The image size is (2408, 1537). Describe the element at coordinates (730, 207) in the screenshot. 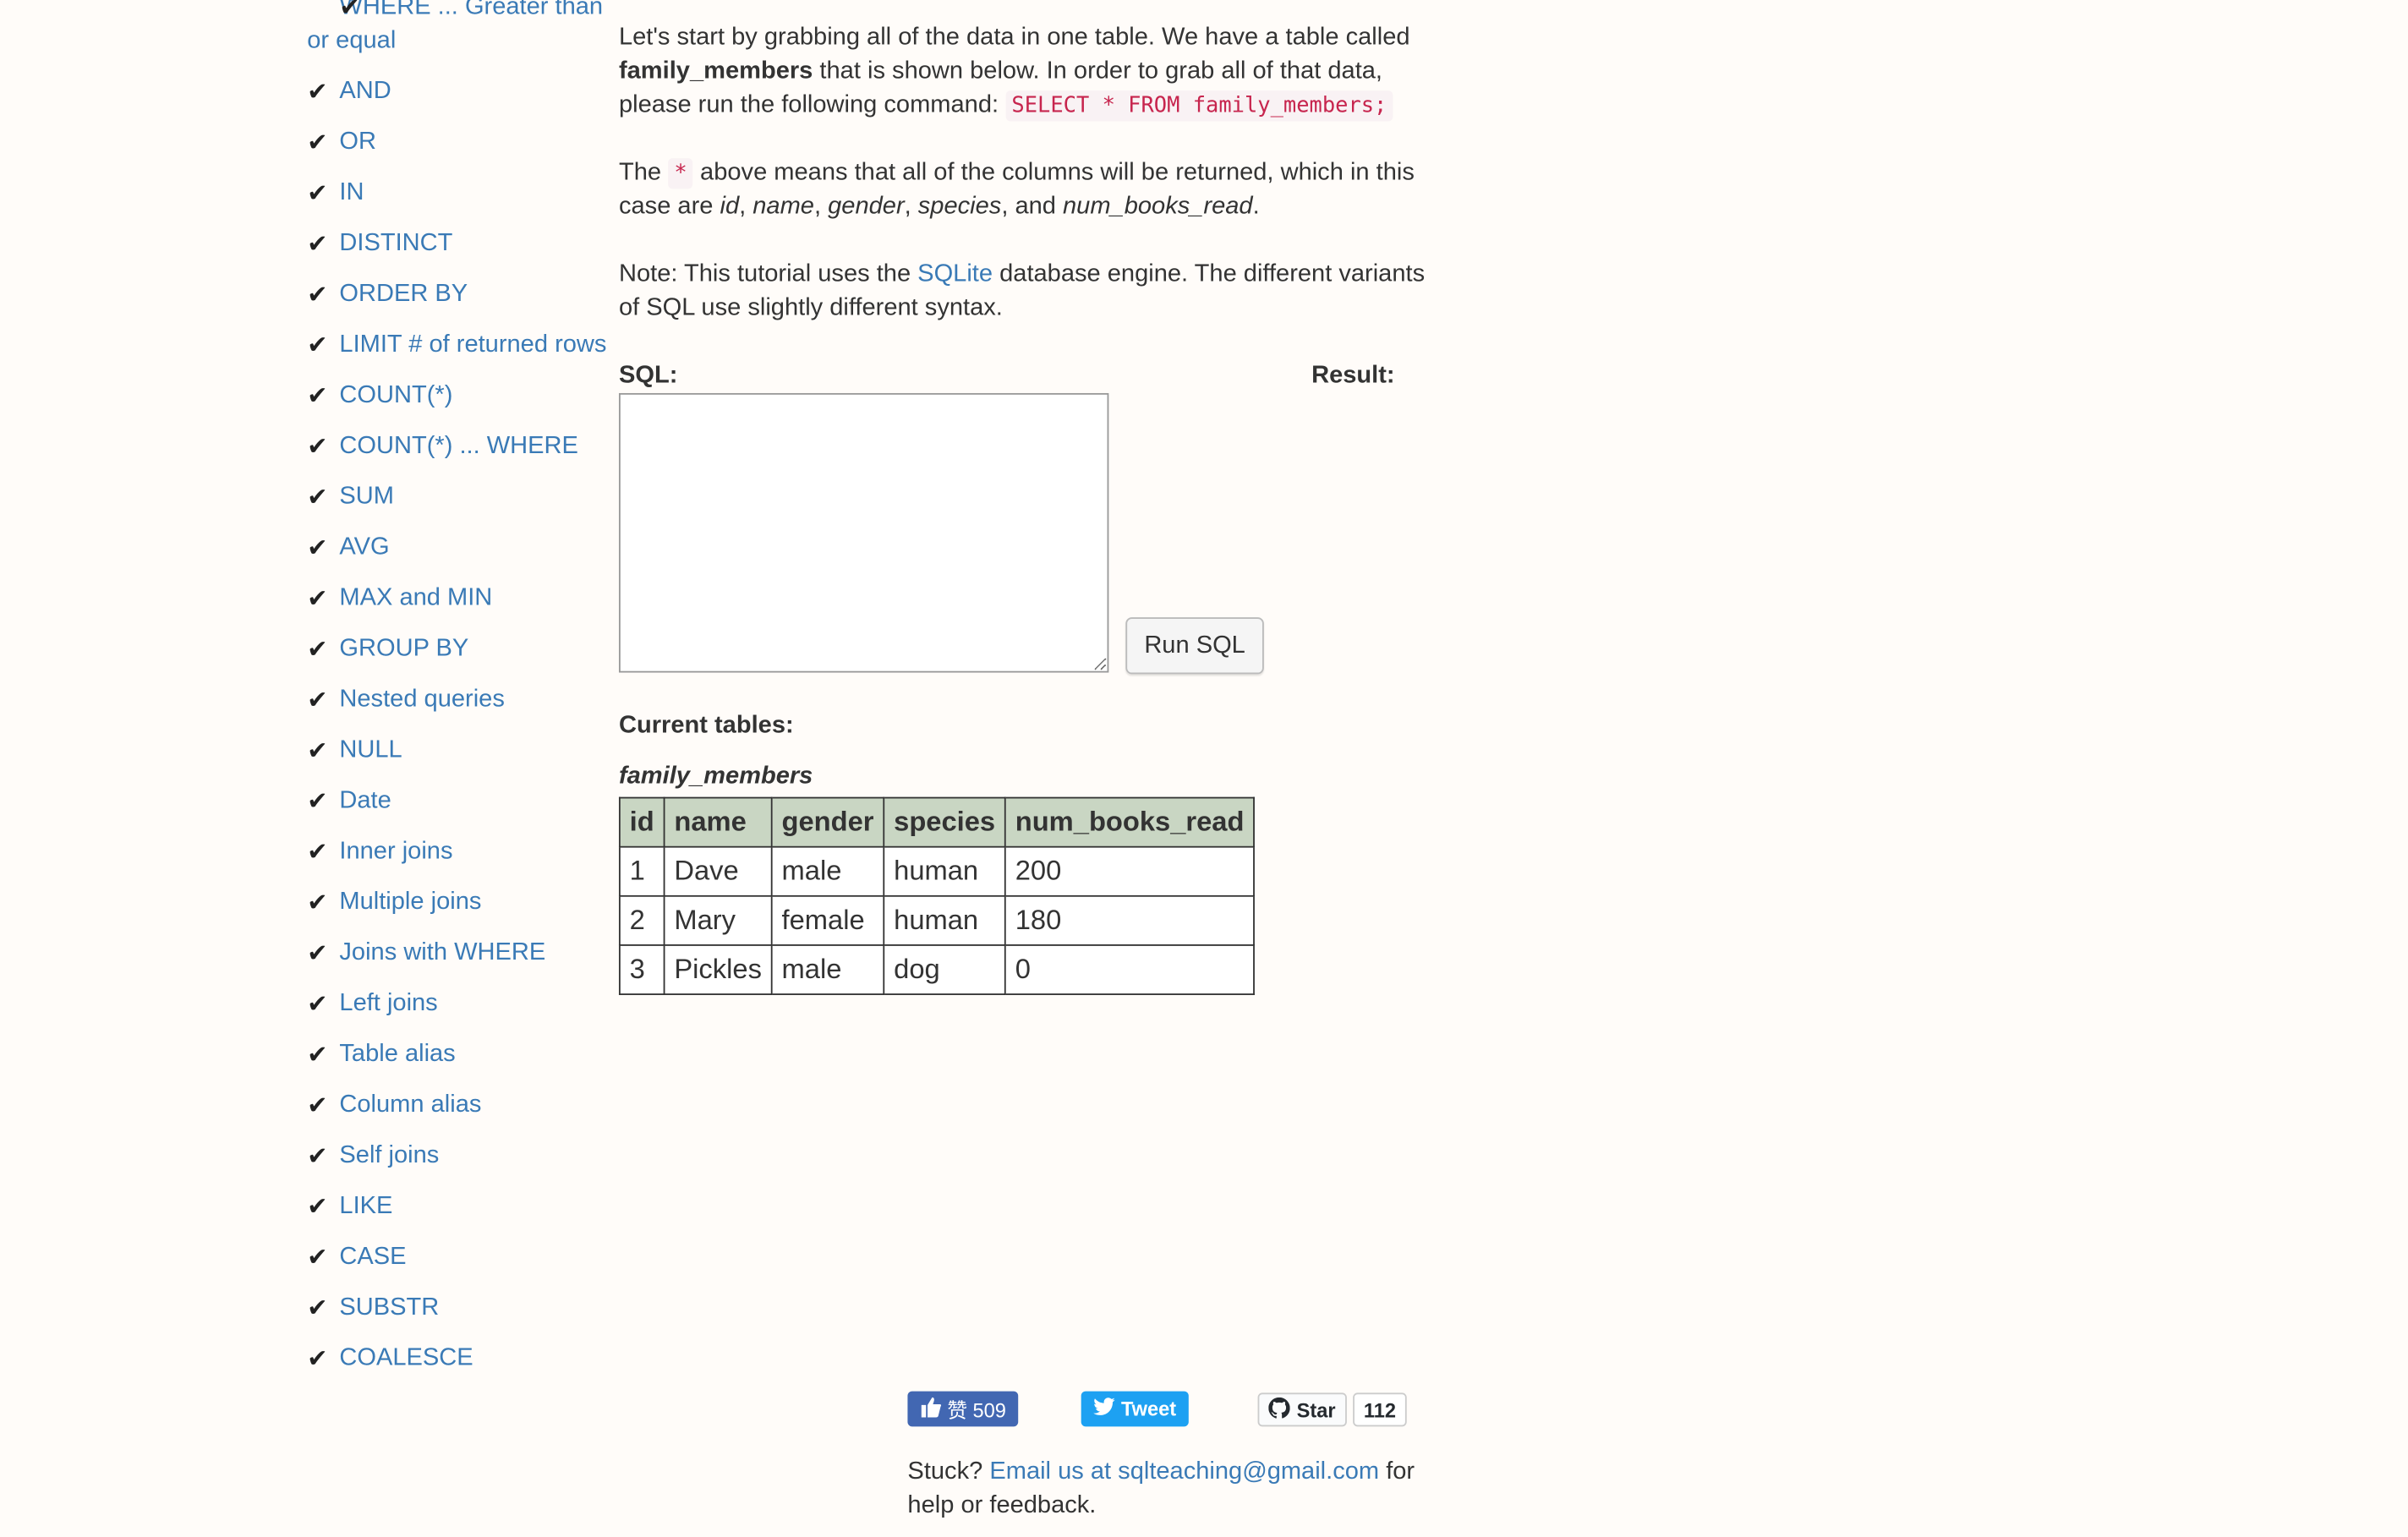

I see `column-name: id` at that location.